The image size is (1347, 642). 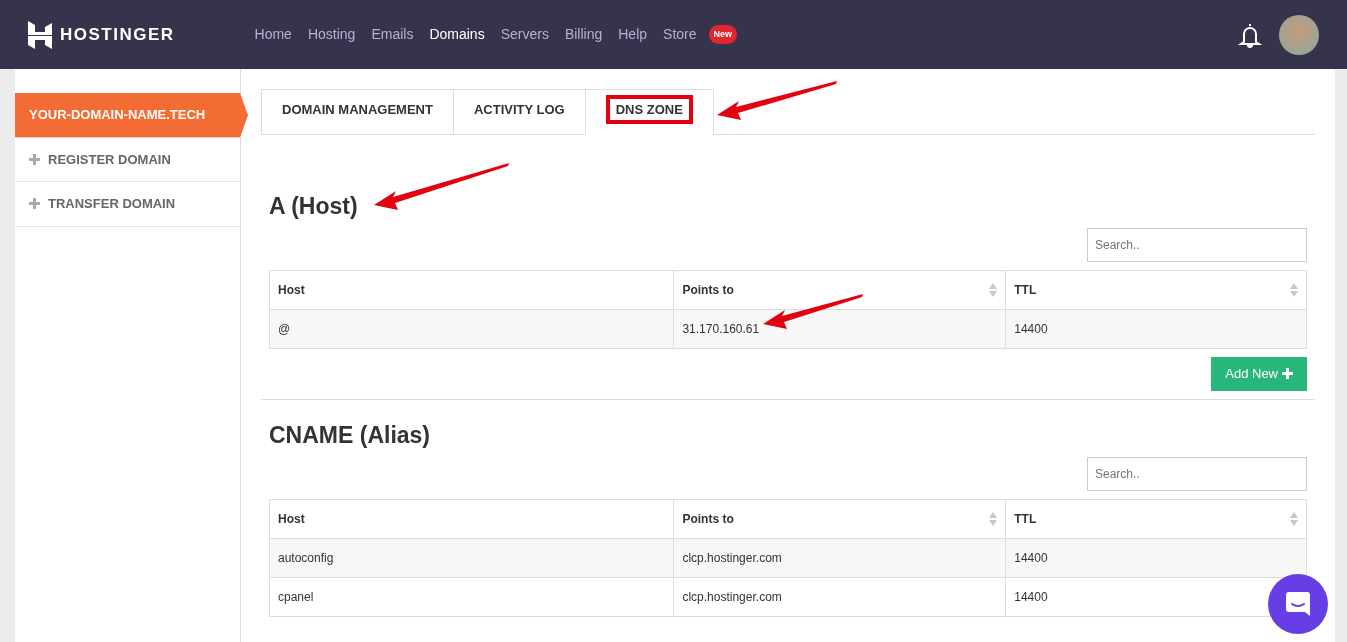 I want to click on nav-link: Home, so click(x=273, y=34).